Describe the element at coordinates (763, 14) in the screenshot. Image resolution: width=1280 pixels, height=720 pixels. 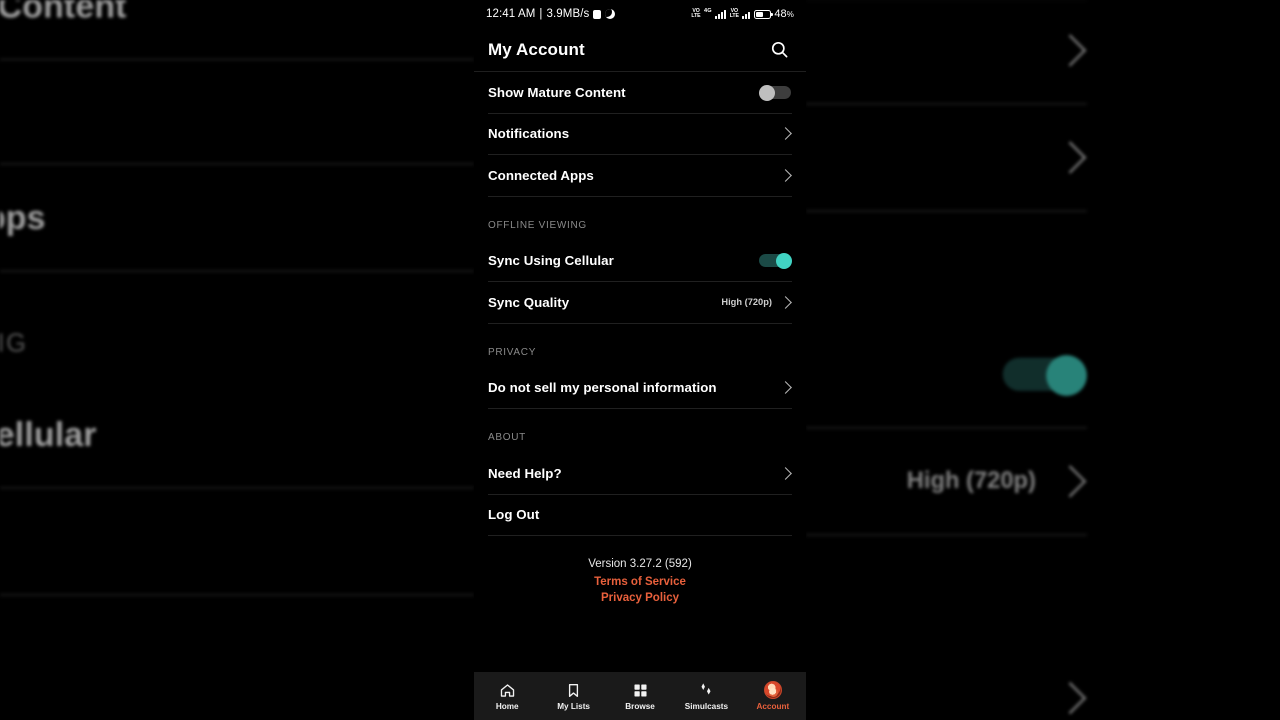
I see `battery-icon` at that location.